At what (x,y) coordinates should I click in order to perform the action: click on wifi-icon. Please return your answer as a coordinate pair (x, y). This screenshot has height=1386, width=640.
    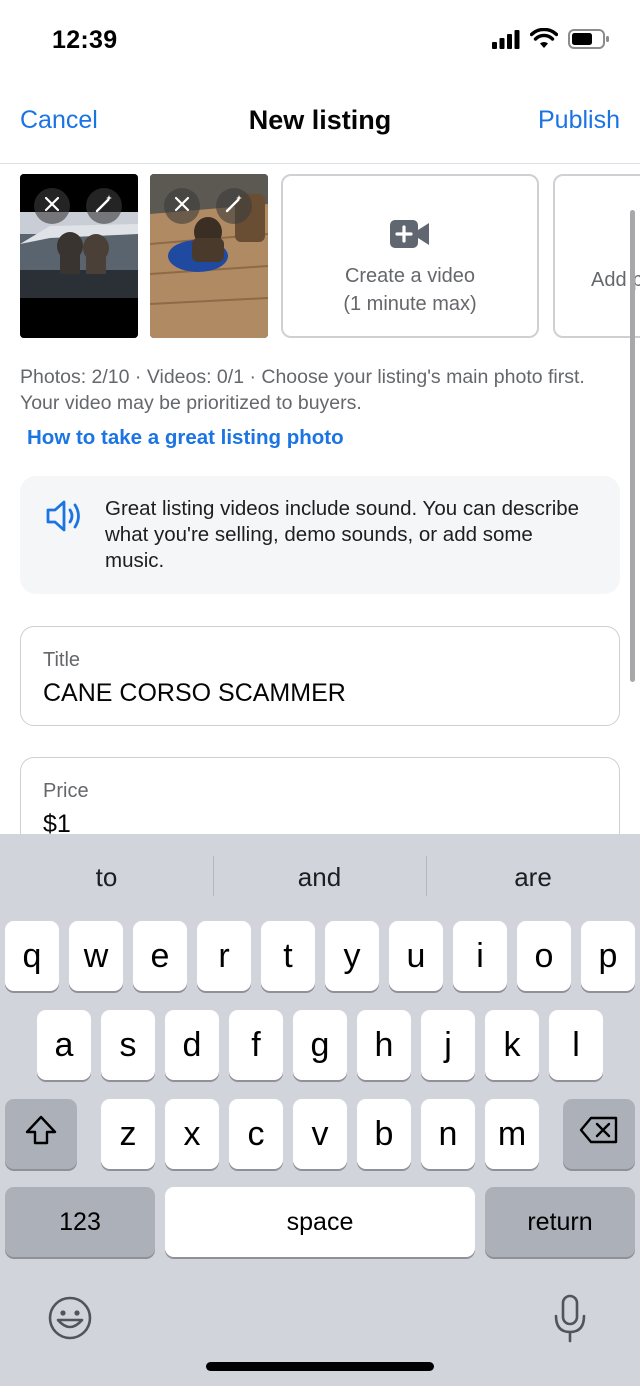
    Looking at the image, I should click on (544, 41).